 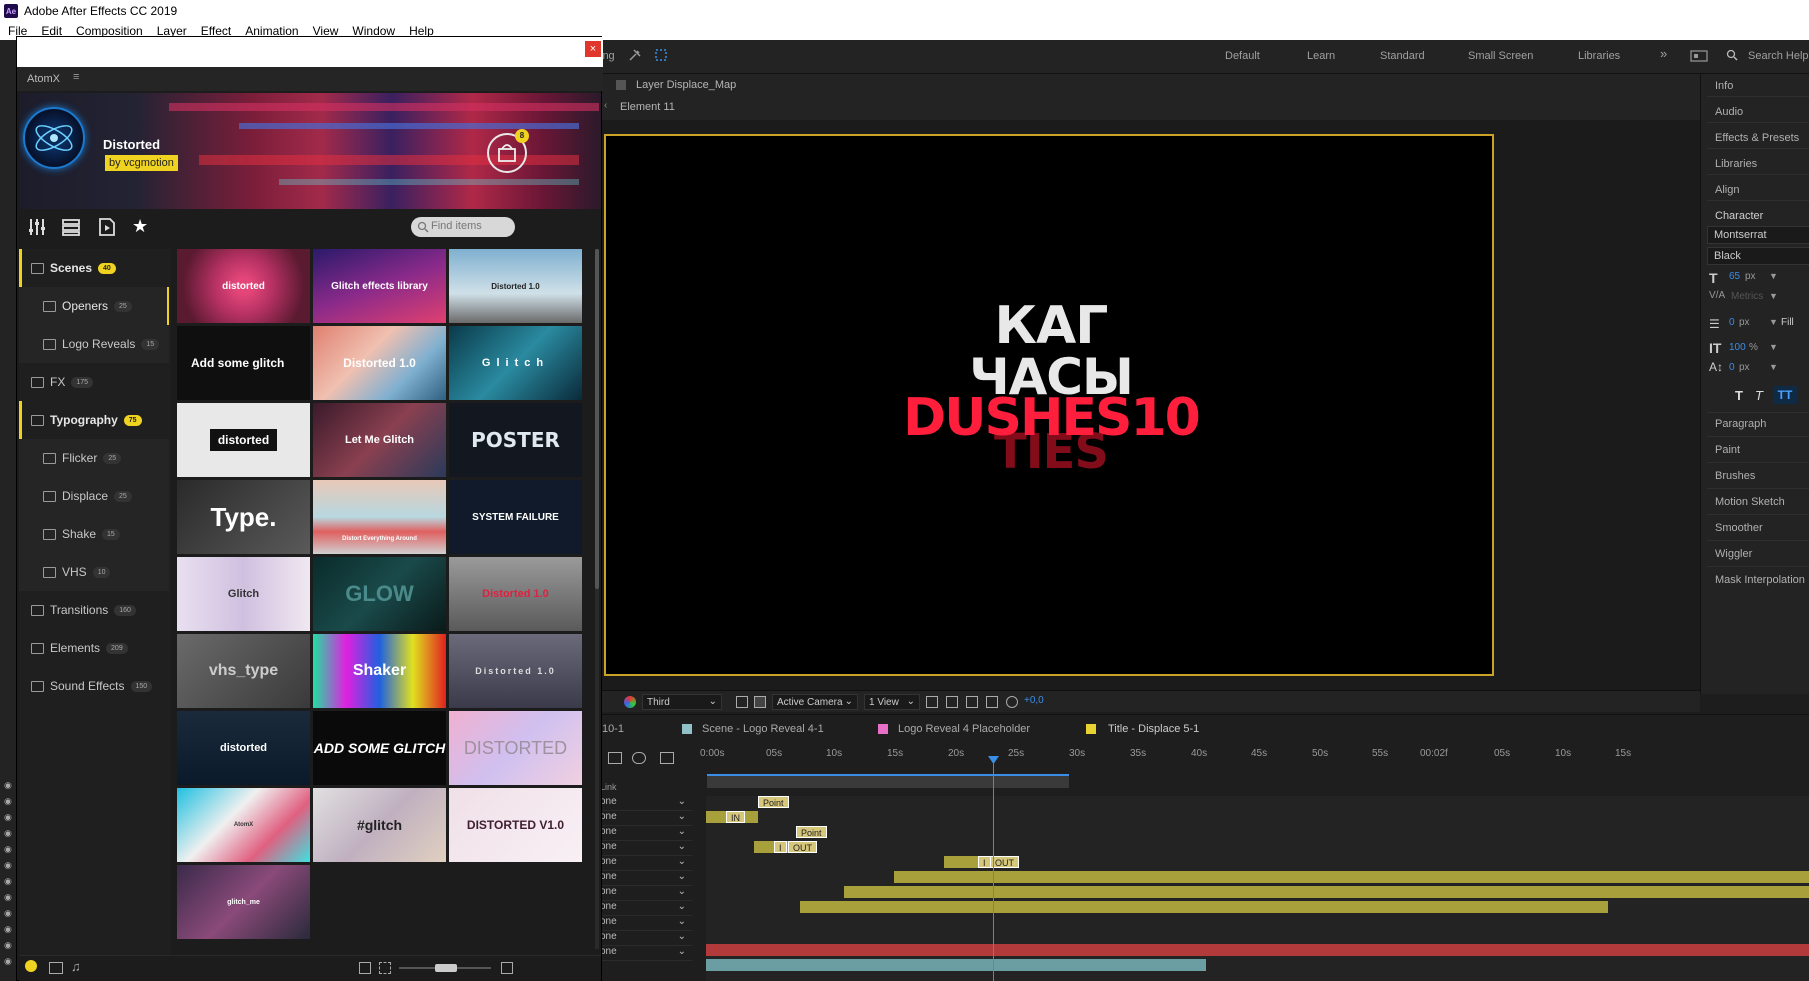 What do you see at coordinates (94, 344) in the screenshot?
I see `category-logo-reveals: Logo Reveals 15` at bounding box center [94, 344].